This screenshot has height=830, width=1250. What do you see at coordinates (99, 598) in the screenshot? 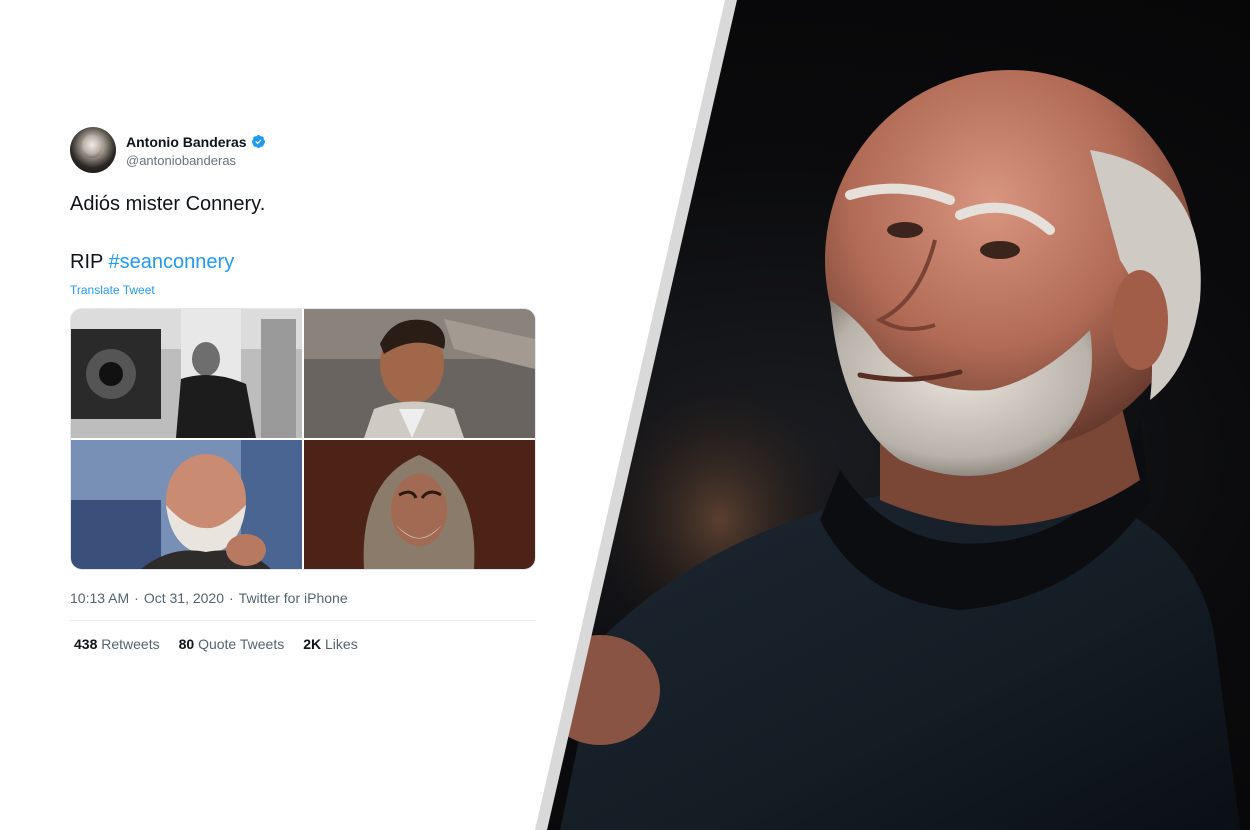
I see `tweet-time: 10:13 AM` at bounding box center [99, 598].